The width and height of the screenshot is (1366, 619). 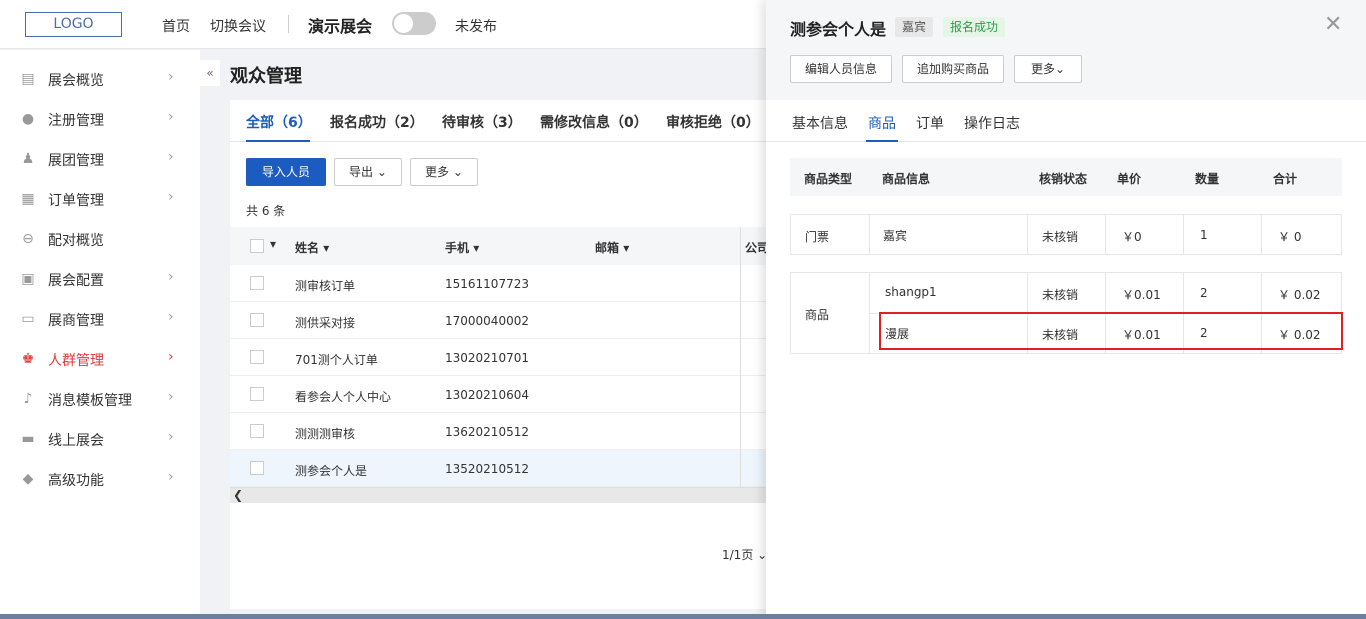 I want to click on cell-total: ￥ 0.02, so click(x=1299, y=295).